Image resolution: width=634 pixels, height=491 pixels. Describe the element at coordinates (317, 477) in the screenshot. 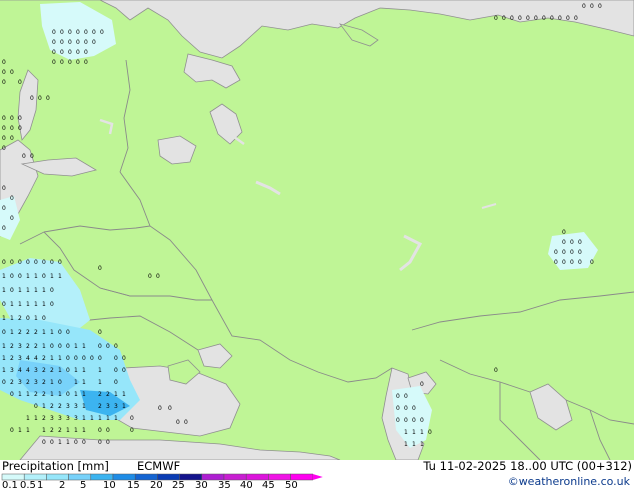

I see `legend-arrow` at that location.